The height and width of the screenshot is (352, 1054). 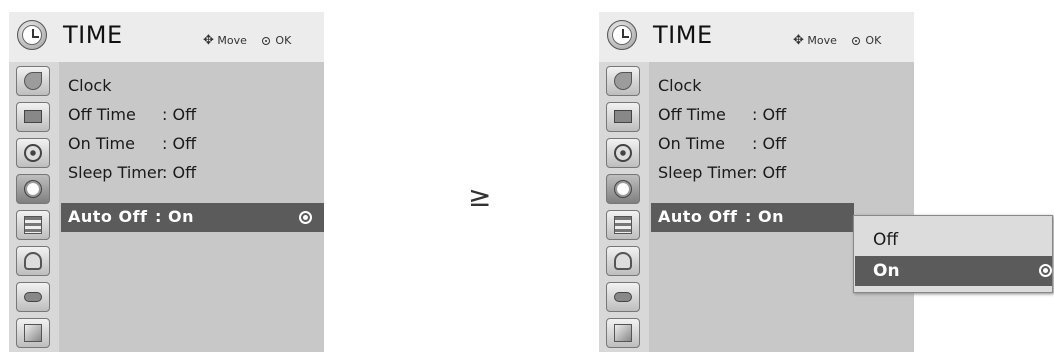 I want to click on option-on-label: On, so click(x=886, y=271).